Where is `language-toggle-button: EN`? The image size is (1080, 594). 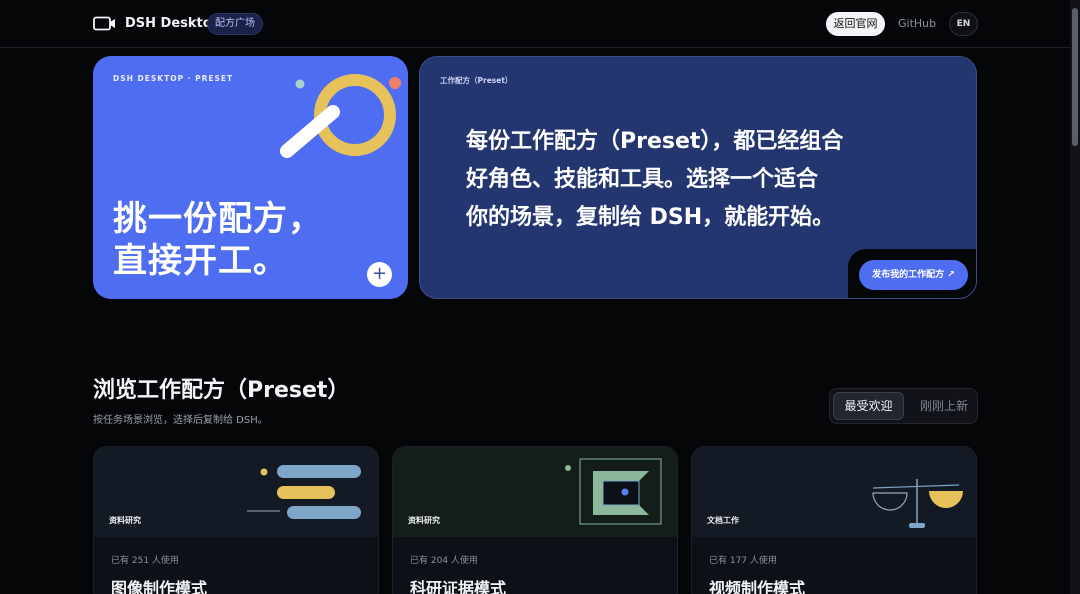 language-toggle-button: EN is located at coordinates (963, 24).